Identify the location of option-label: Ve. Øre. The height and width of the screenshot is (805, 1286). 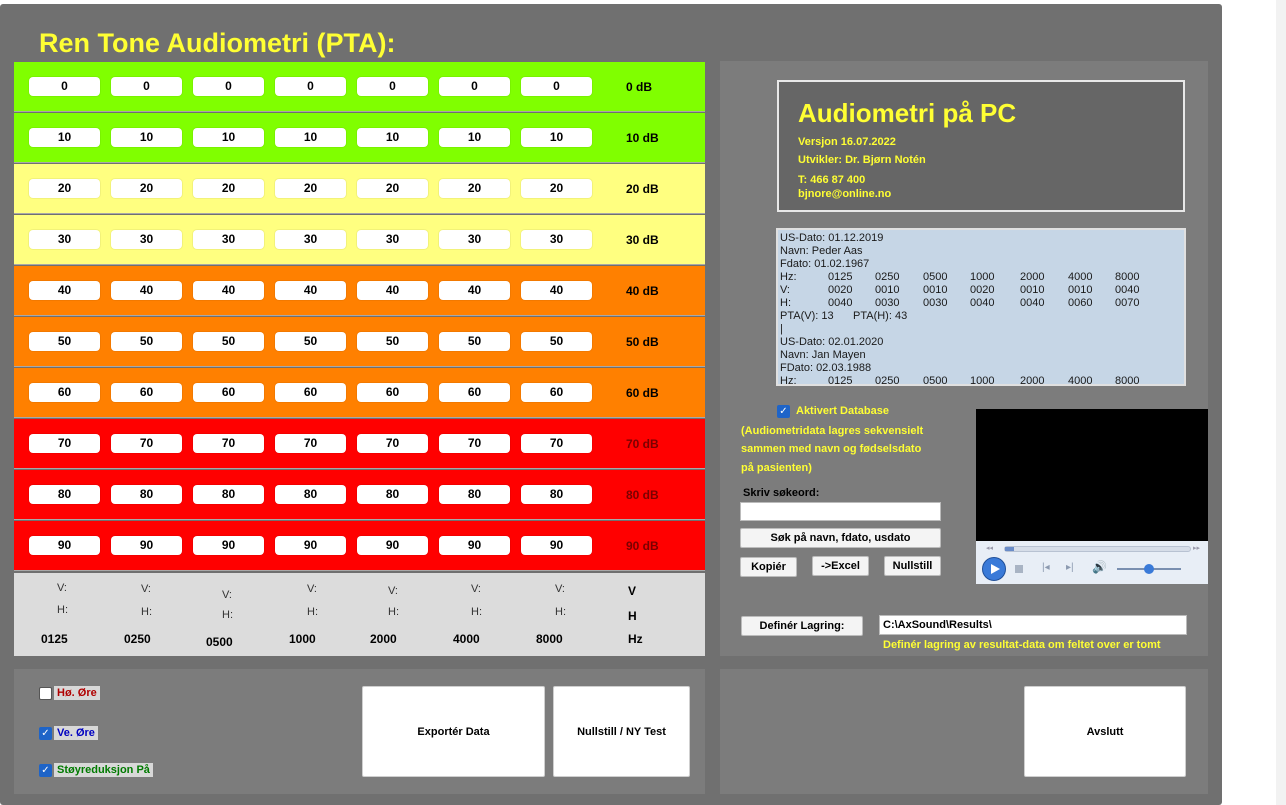
(76, 733).